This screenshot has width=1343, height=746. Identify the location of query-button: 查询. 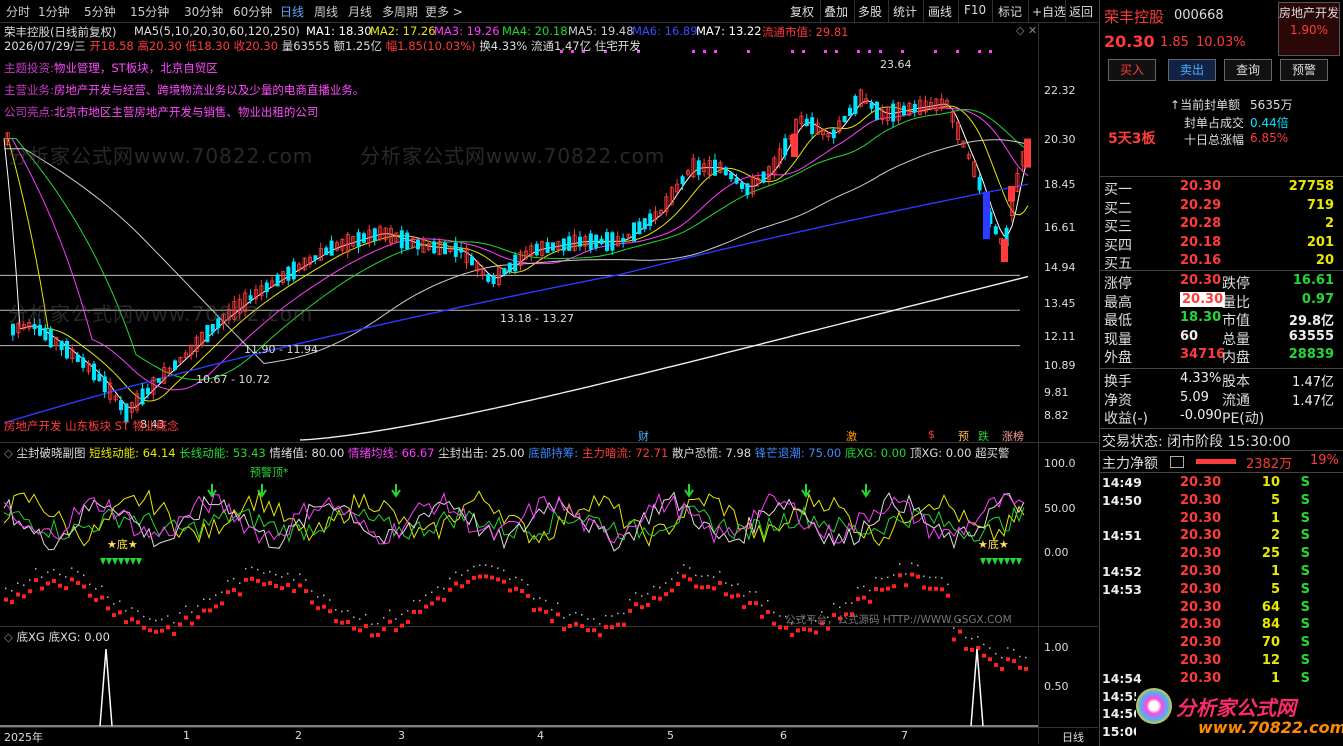
(1248, 70).